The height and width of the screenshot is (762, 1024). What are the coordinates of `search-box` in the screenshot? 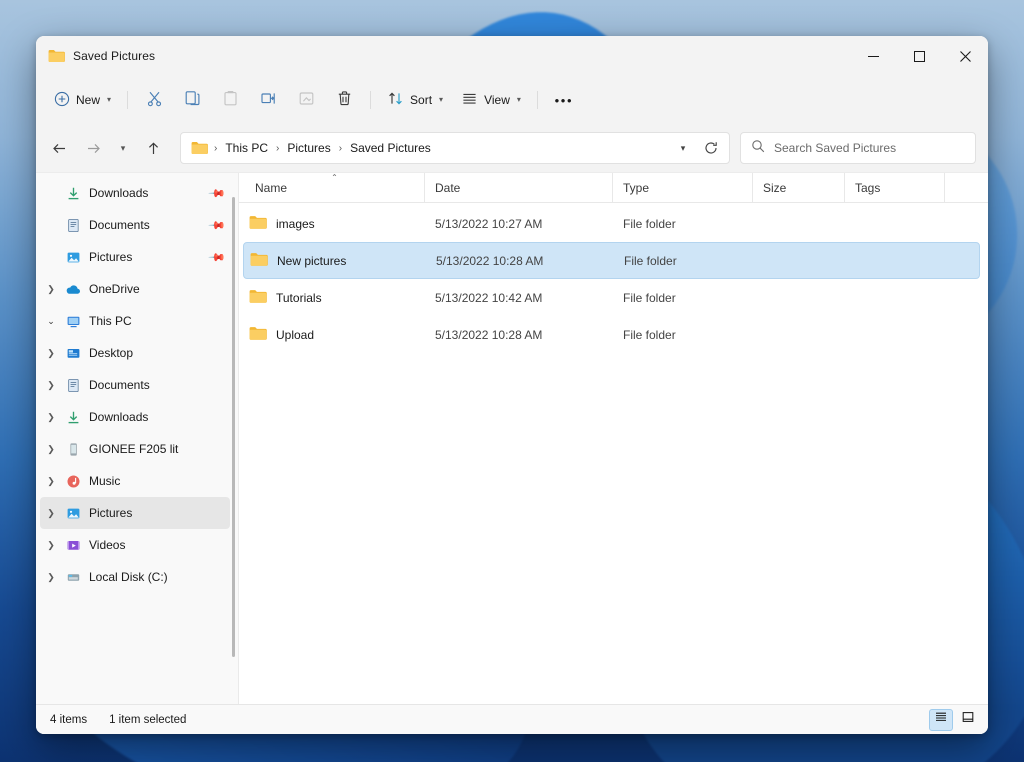 It's located at (858, 148).